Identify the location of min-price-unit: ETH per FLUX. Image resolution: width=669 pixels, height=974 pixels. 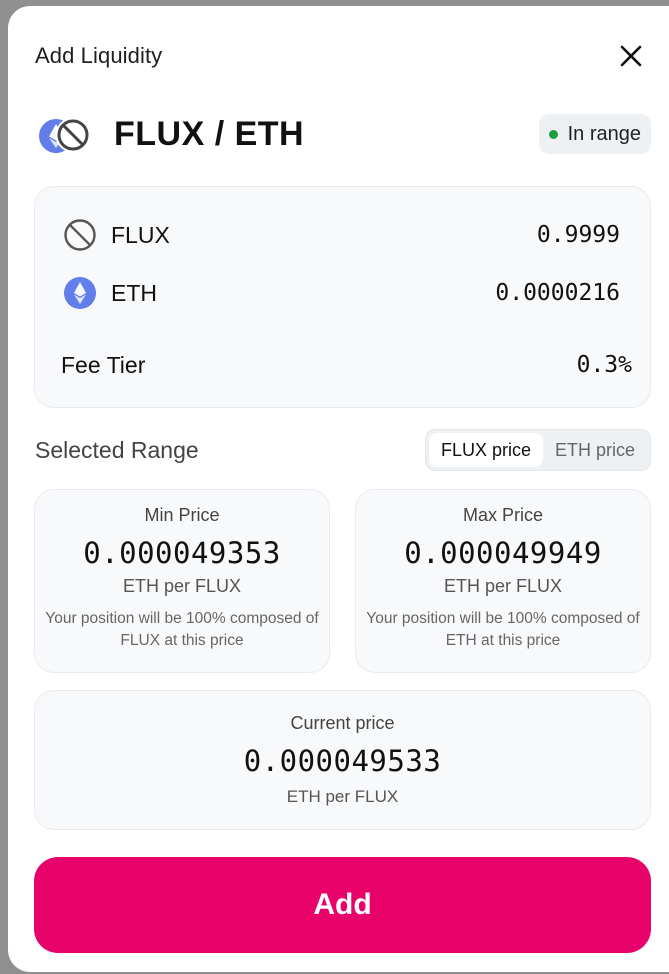
(182, 586).